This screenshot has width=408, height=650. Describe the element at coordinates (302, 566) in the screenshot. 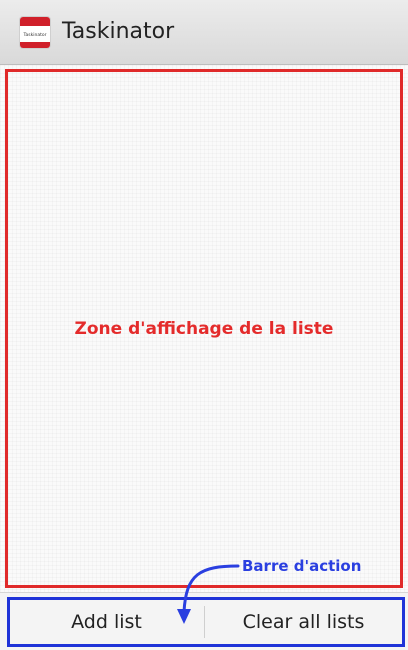

I see `action-bar-annotation: Barre d'action` at that location.